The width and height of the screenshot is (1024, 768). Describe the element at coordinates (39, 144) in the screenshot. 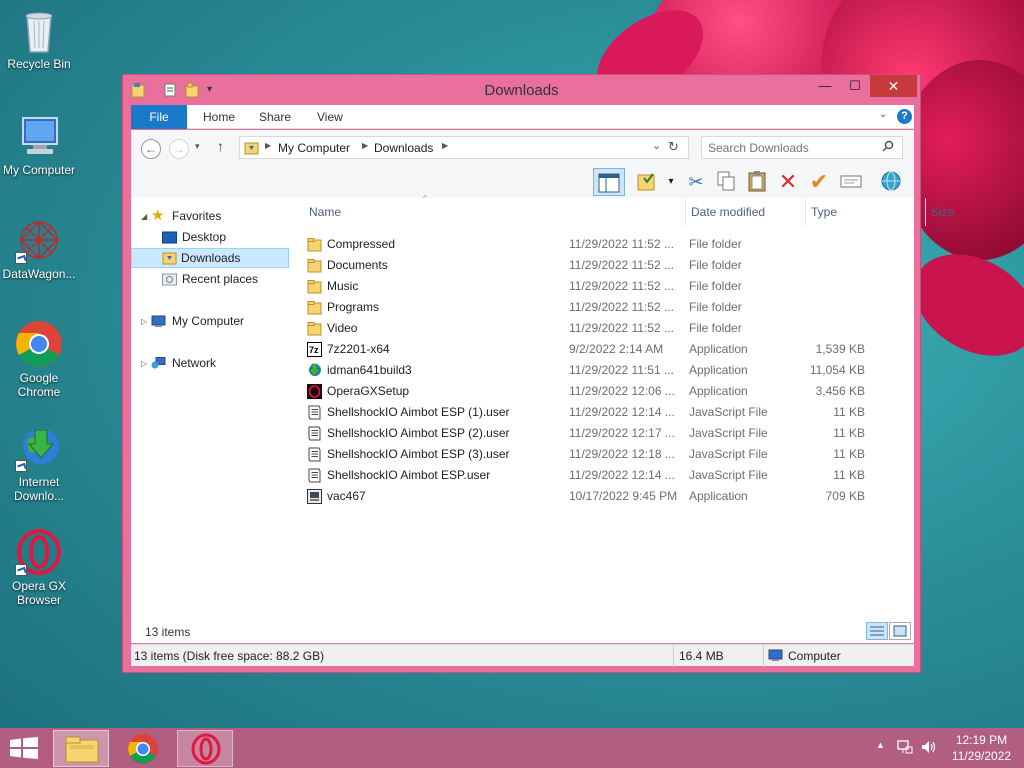

I see `desktop-icon-my-computer: My Computer` at that location.